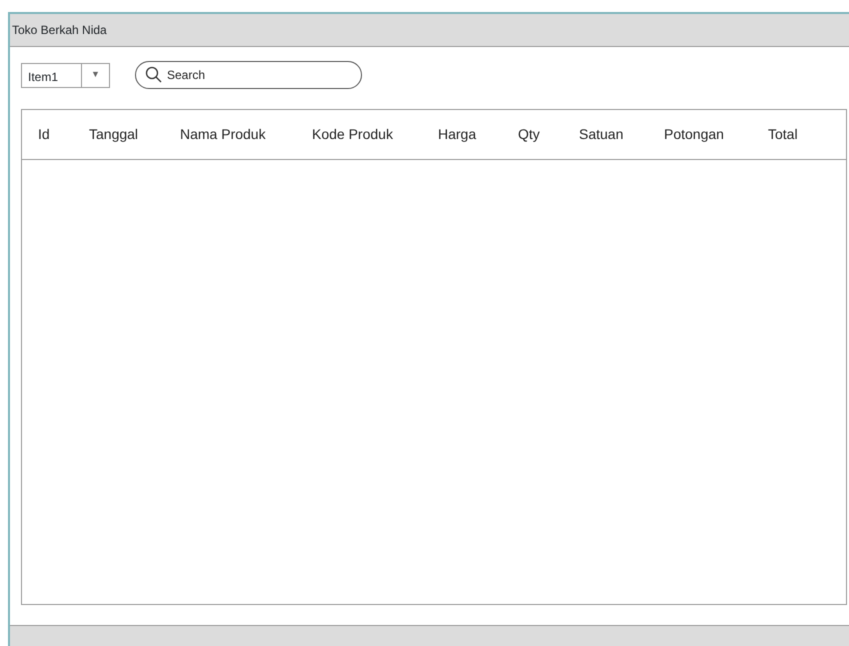  Describe the element at coordinates (59, 30) in the screenshot. I see `window-title: Toko Berkah Nida` at that location.